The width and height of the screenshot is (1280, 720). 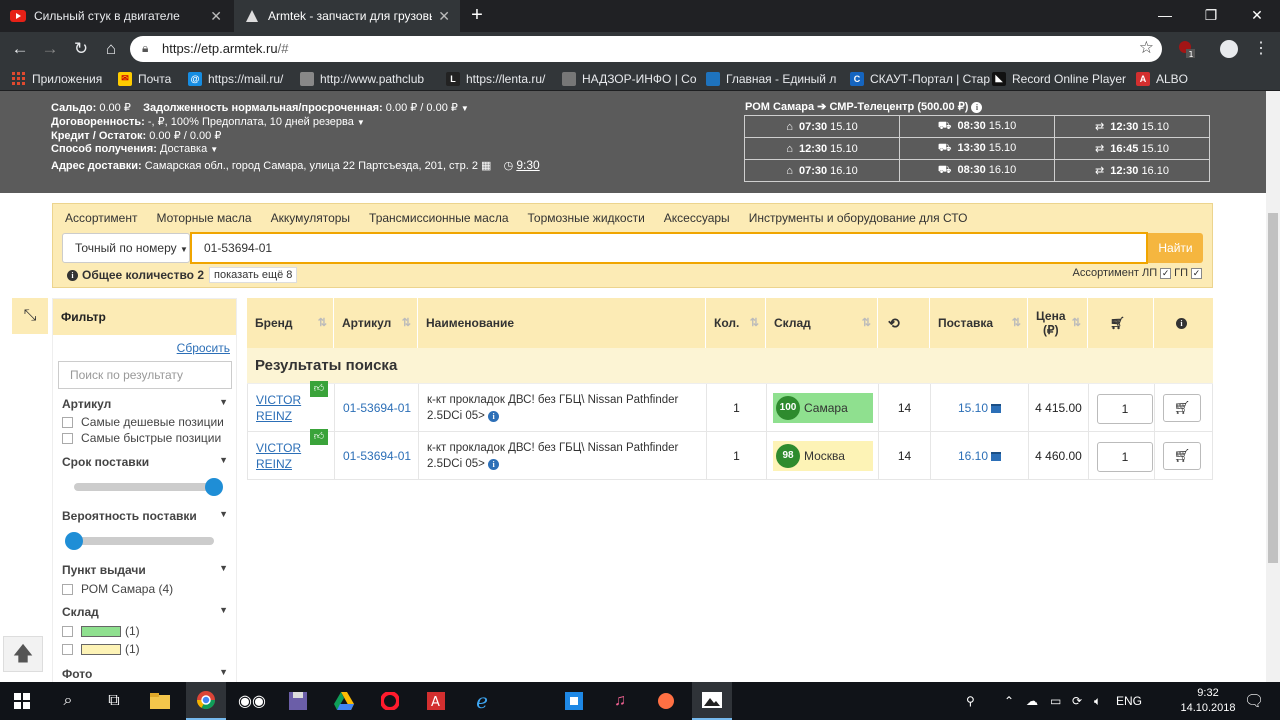 I want to click on store-icon, so click(x=574, y=701).